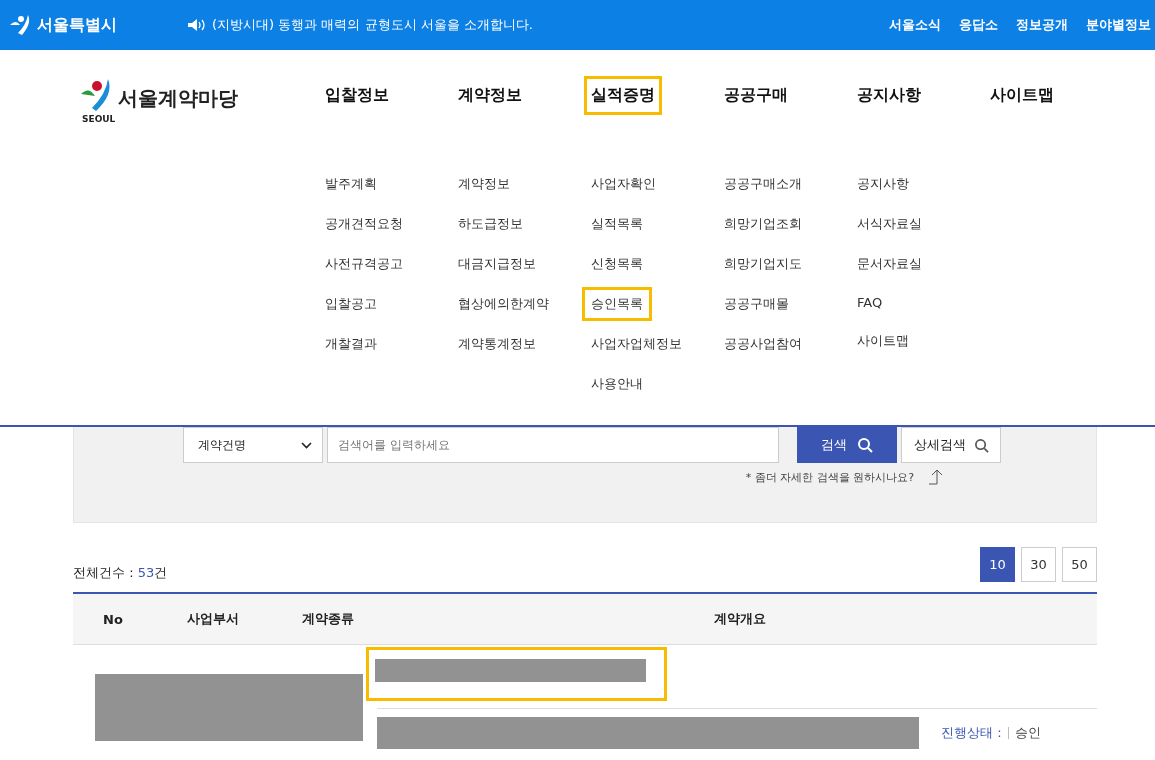 The height and width of the screenshot is (760, 1155). What do you see at coordinates (364, 264) in the screenshot?
I see `submenu-item: 사전규격공고` at bounding box center [364, 264].